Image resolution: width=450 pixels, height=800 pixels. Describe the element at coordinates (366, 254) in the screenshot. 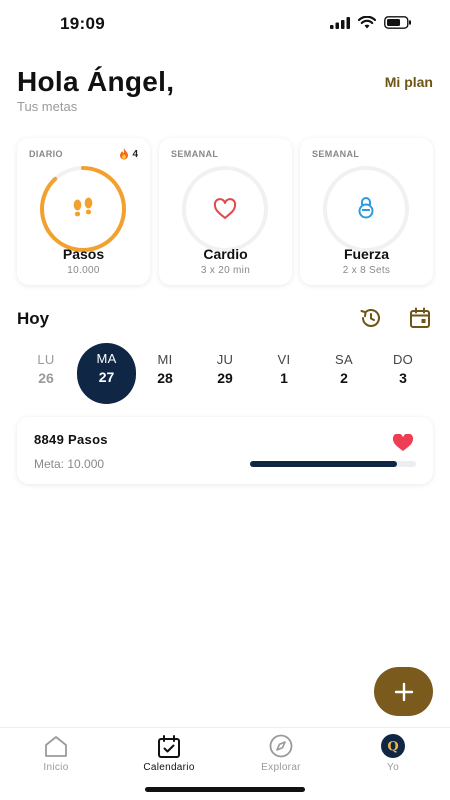

I see `goal-name: Fuerza` at that location.